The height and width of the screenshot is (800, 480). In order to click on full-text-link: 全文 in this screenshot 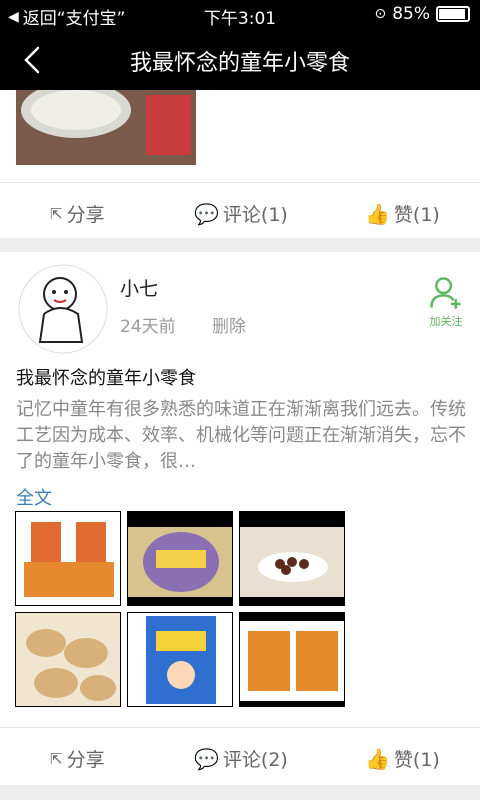, I will do `click(34, 497)`.